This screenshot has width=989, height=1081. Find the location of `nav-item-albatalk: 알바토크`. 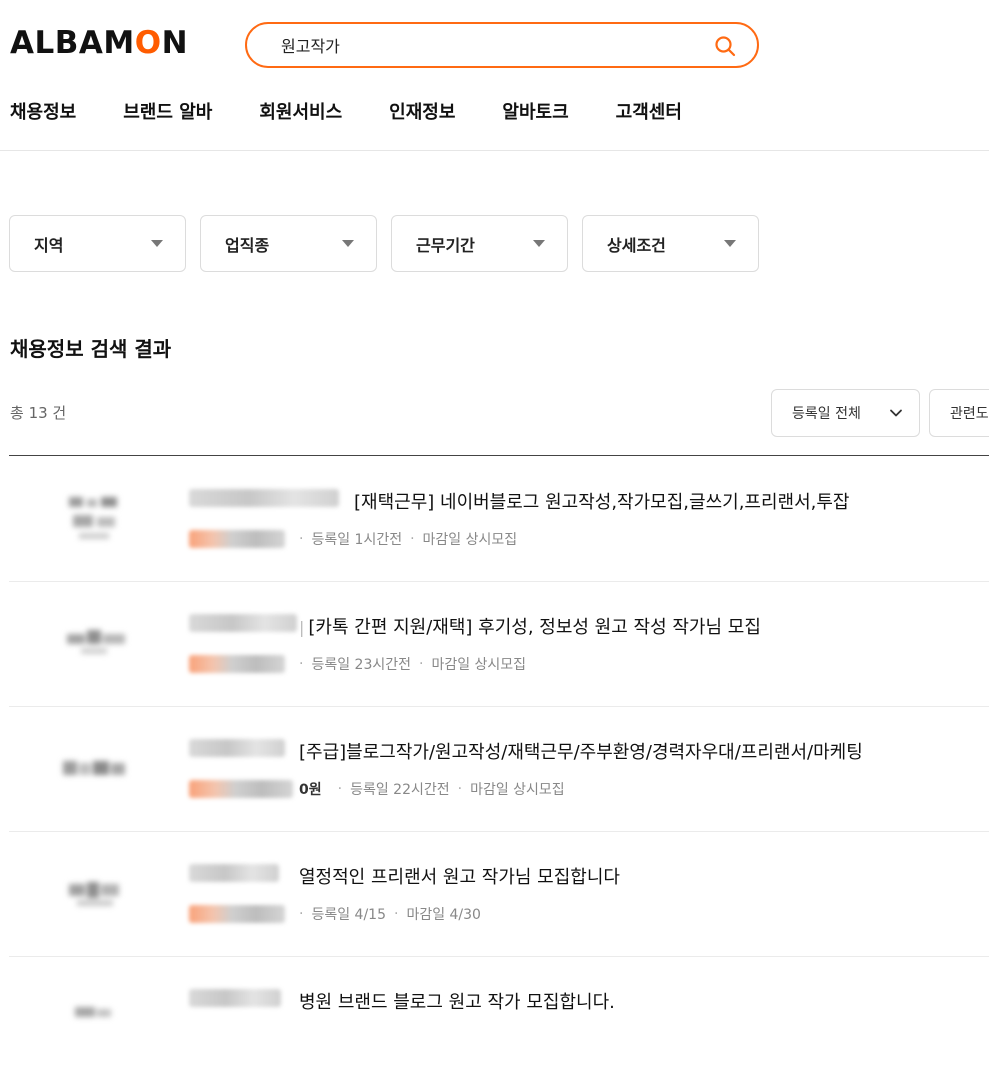

nav-item-albatalk: 알바토크 is located at coordinates (535, 111).